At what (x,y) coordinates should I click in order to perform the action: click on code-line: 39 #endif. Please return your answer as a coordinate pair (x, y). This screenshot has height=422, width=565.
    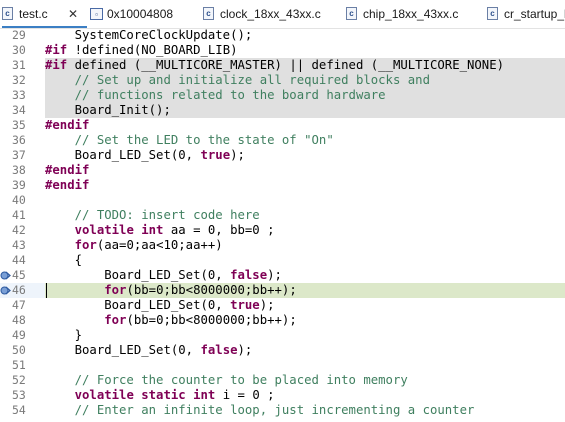
    Looking at the image, I should click on (282, 185).